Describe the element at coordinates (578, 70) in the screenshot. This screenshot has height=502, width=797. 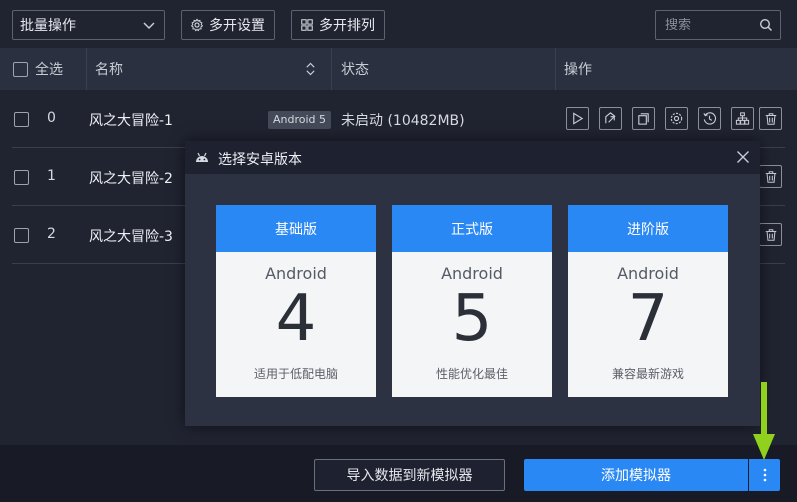
I see `actions-column-header: 操作` at that location.